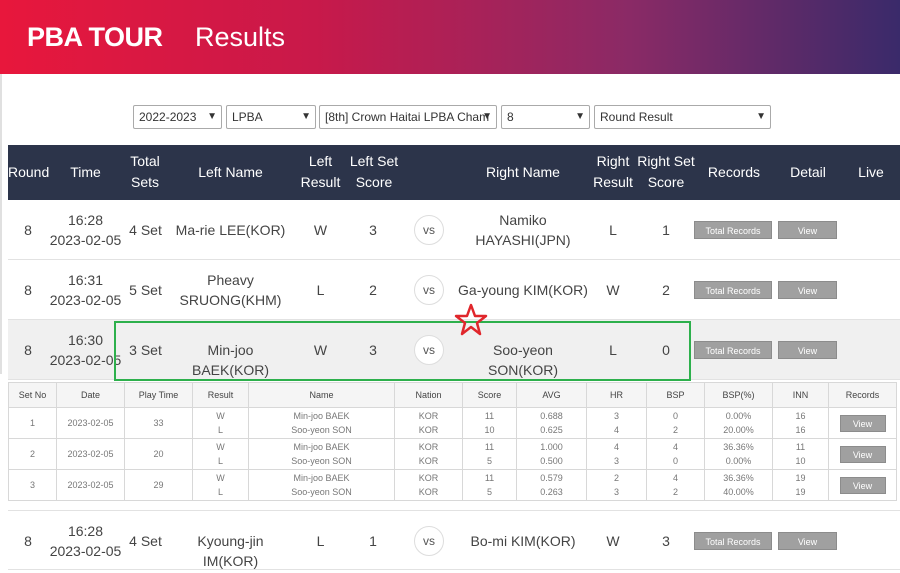  What do you see at coordinates (230, 551) in the screenshot?
I see `left-name-cell: Kyoung-jin IM(KOR)` at bounding box center [230, 551].